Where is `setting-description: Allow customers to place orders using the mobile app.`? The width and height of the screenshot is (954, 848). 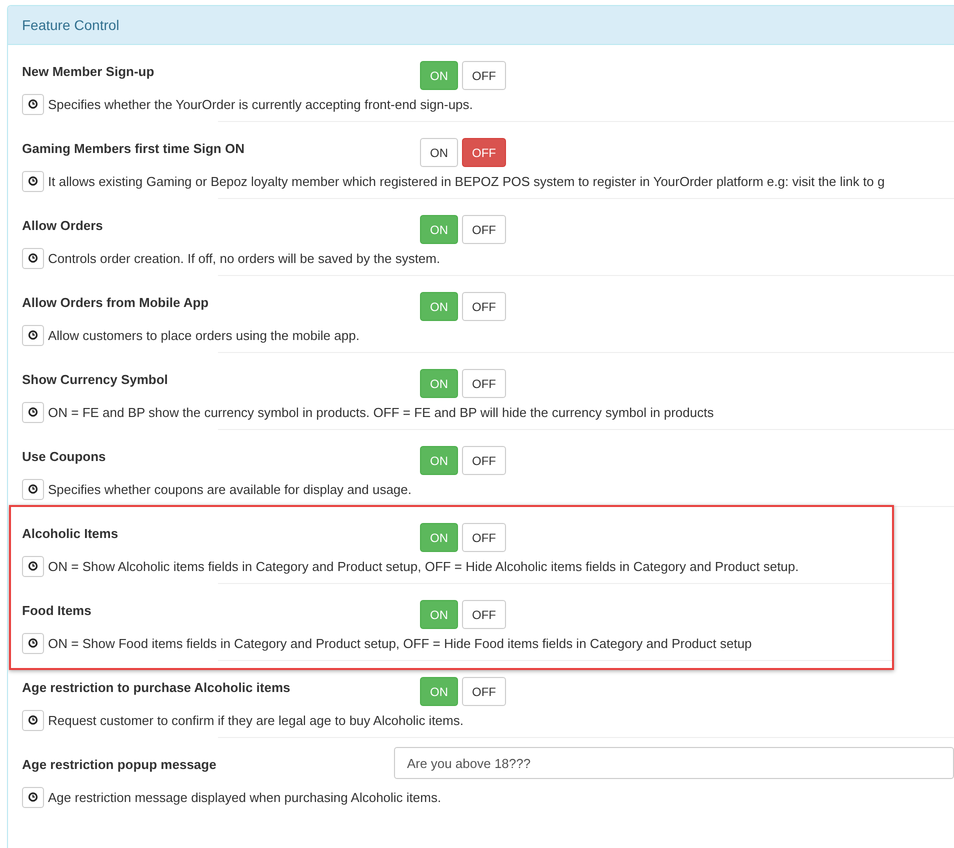
setting-description: Allow customers to place orders using the mobile app. is located at coordinates (204, 335).